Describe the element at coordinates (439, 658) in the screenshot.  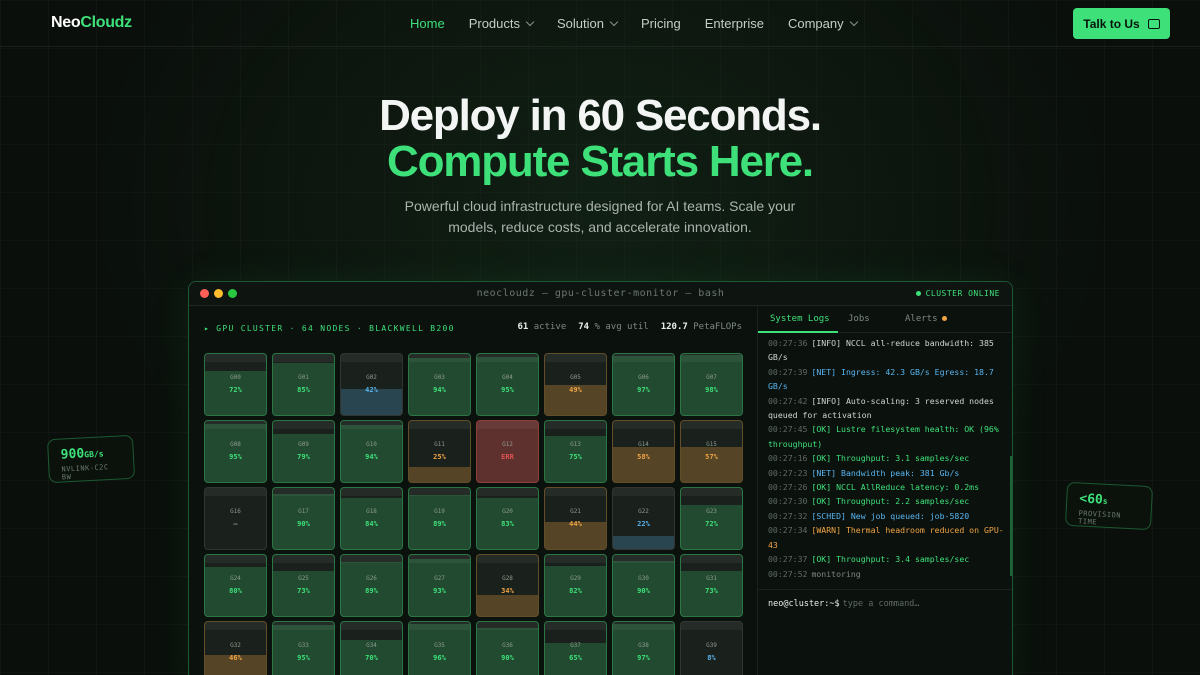
I see `gpu-util: 96%` at that location.